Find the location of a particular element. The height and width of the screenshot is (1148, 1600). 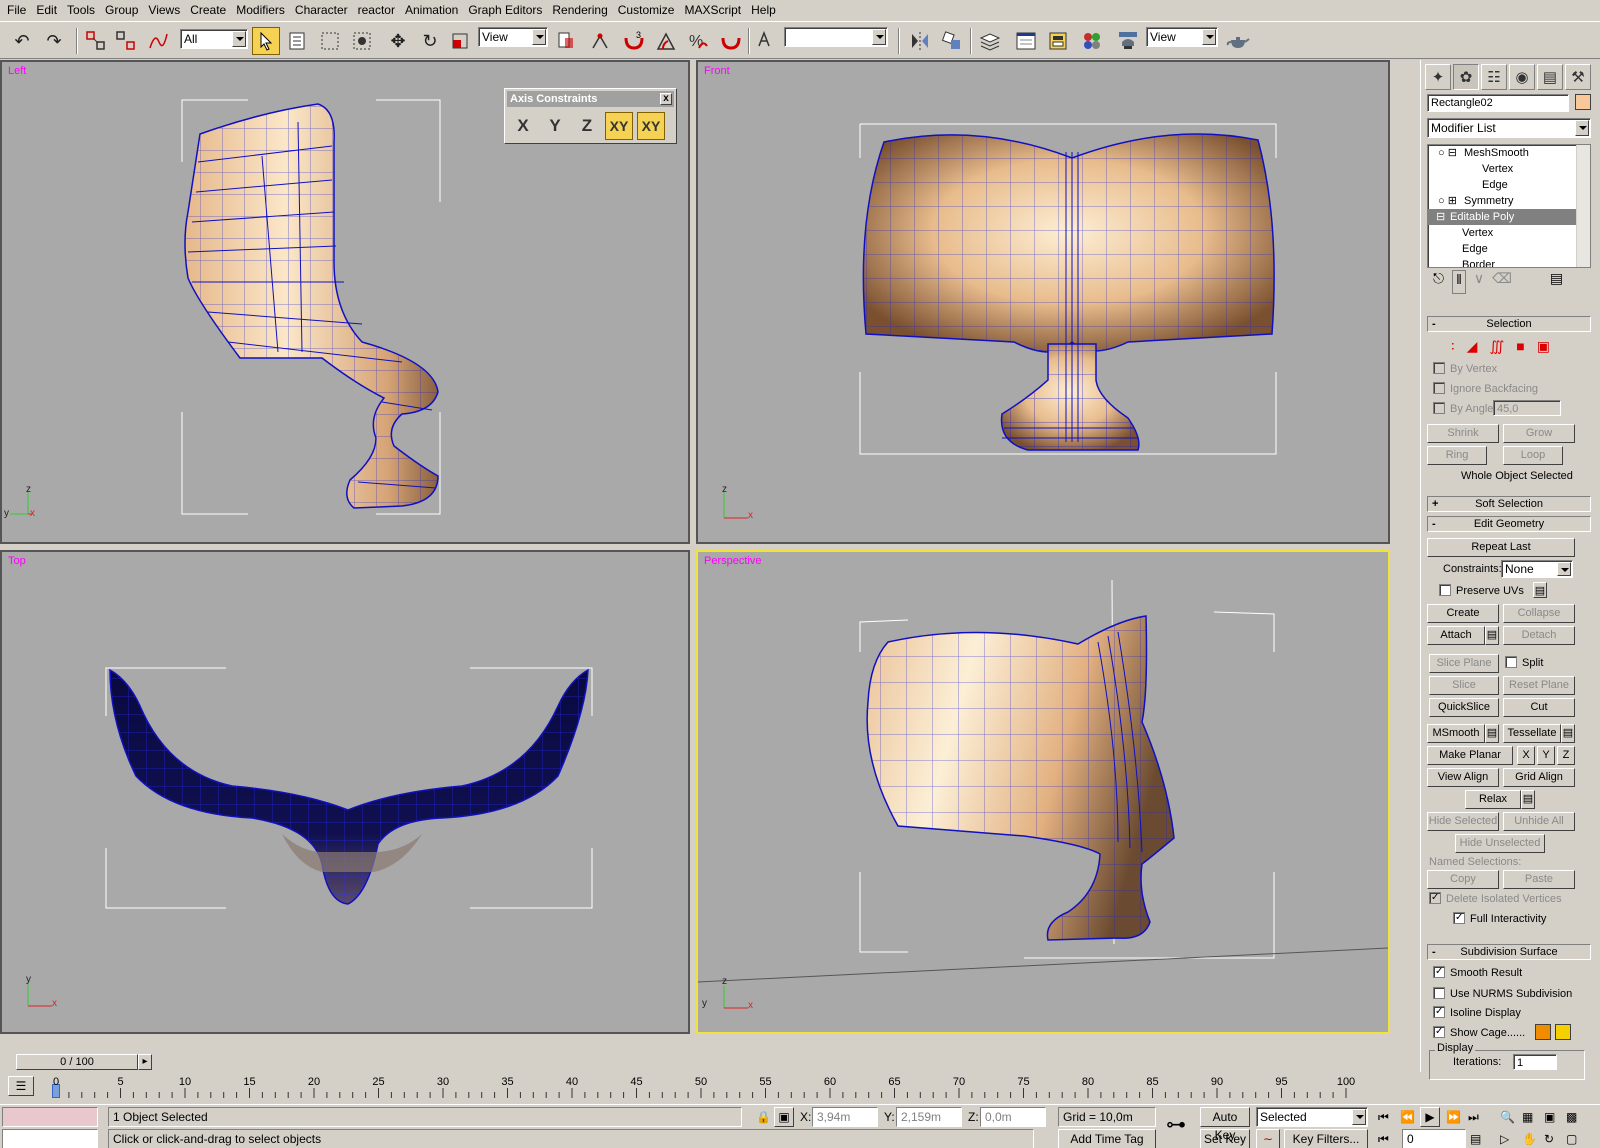

reference-coordinate-dropdown: View is located at coordinates (513, 37).